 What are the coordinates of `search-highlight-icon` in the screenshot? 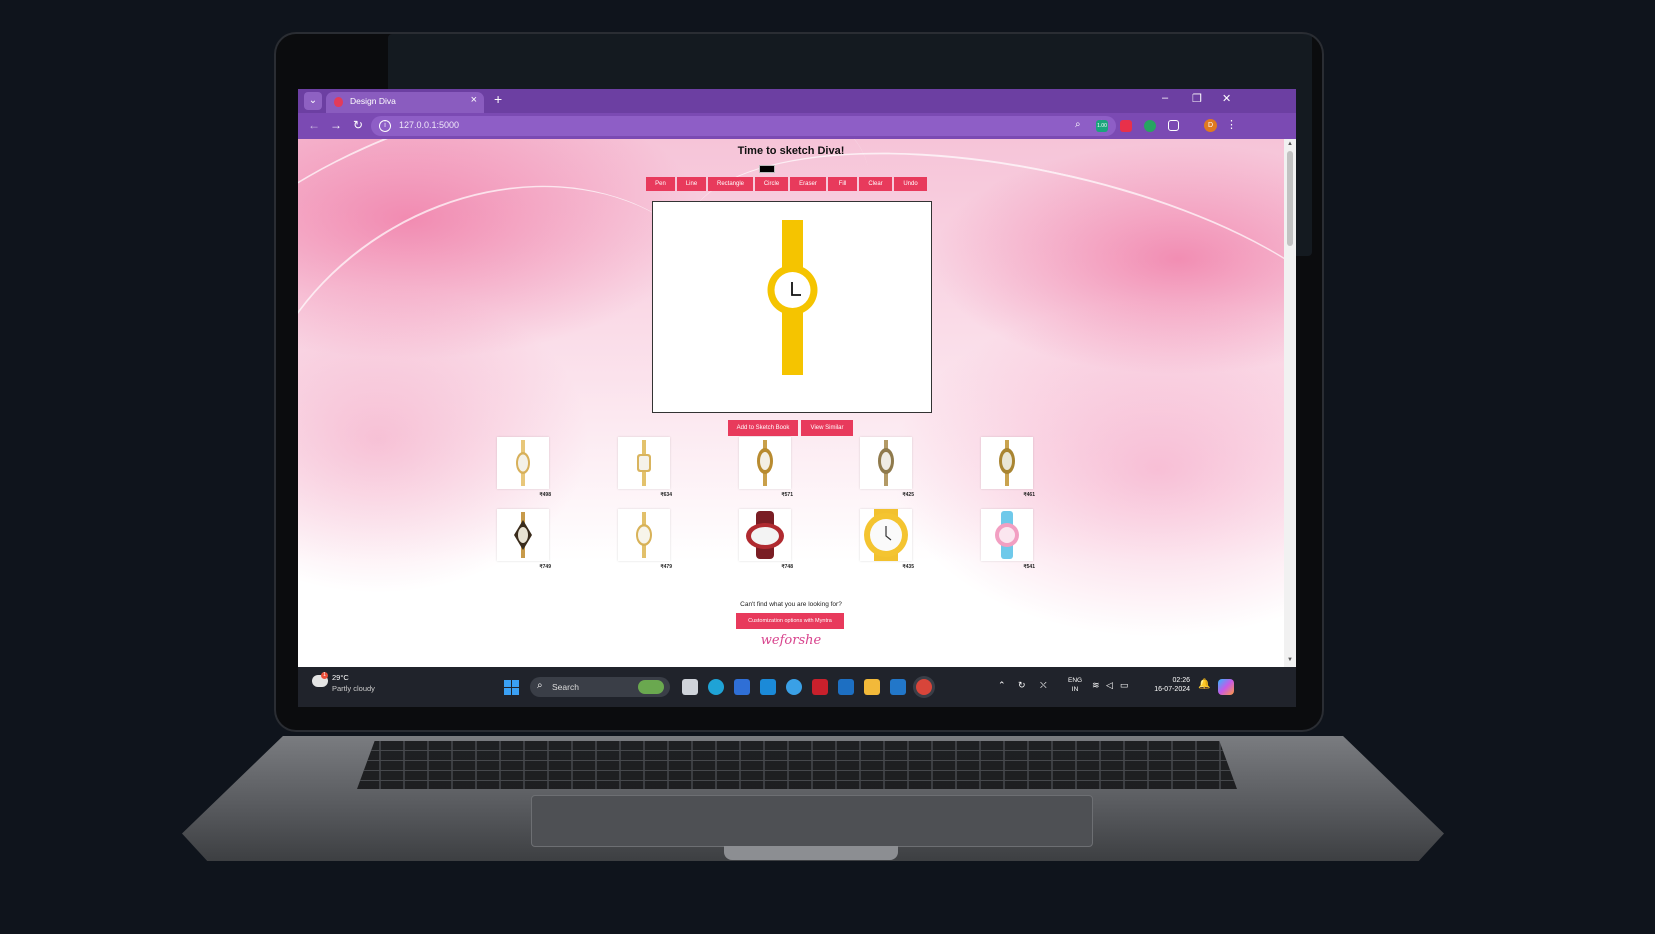 It's located at (651, 687).